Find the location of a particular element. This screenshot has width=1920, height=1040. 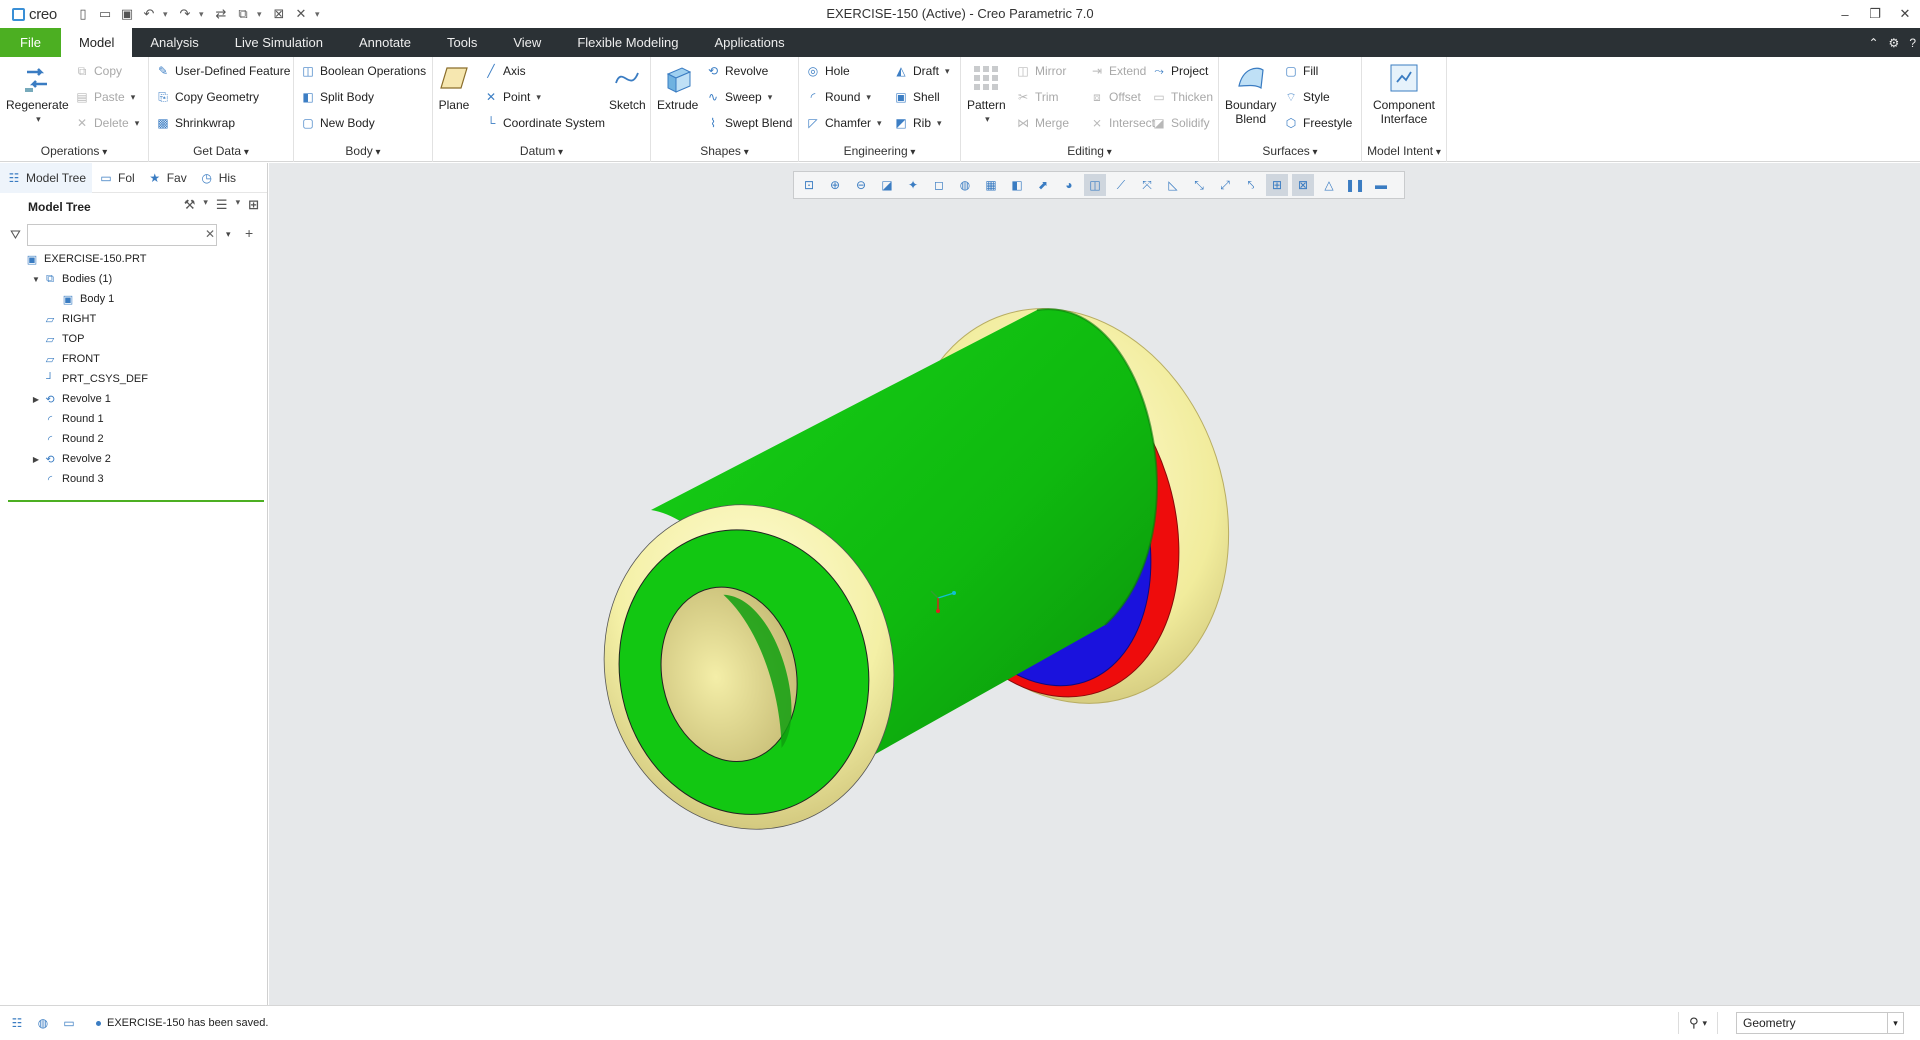

paste-button: ▤ Paste ▾ is located at coordinates (104, 97).